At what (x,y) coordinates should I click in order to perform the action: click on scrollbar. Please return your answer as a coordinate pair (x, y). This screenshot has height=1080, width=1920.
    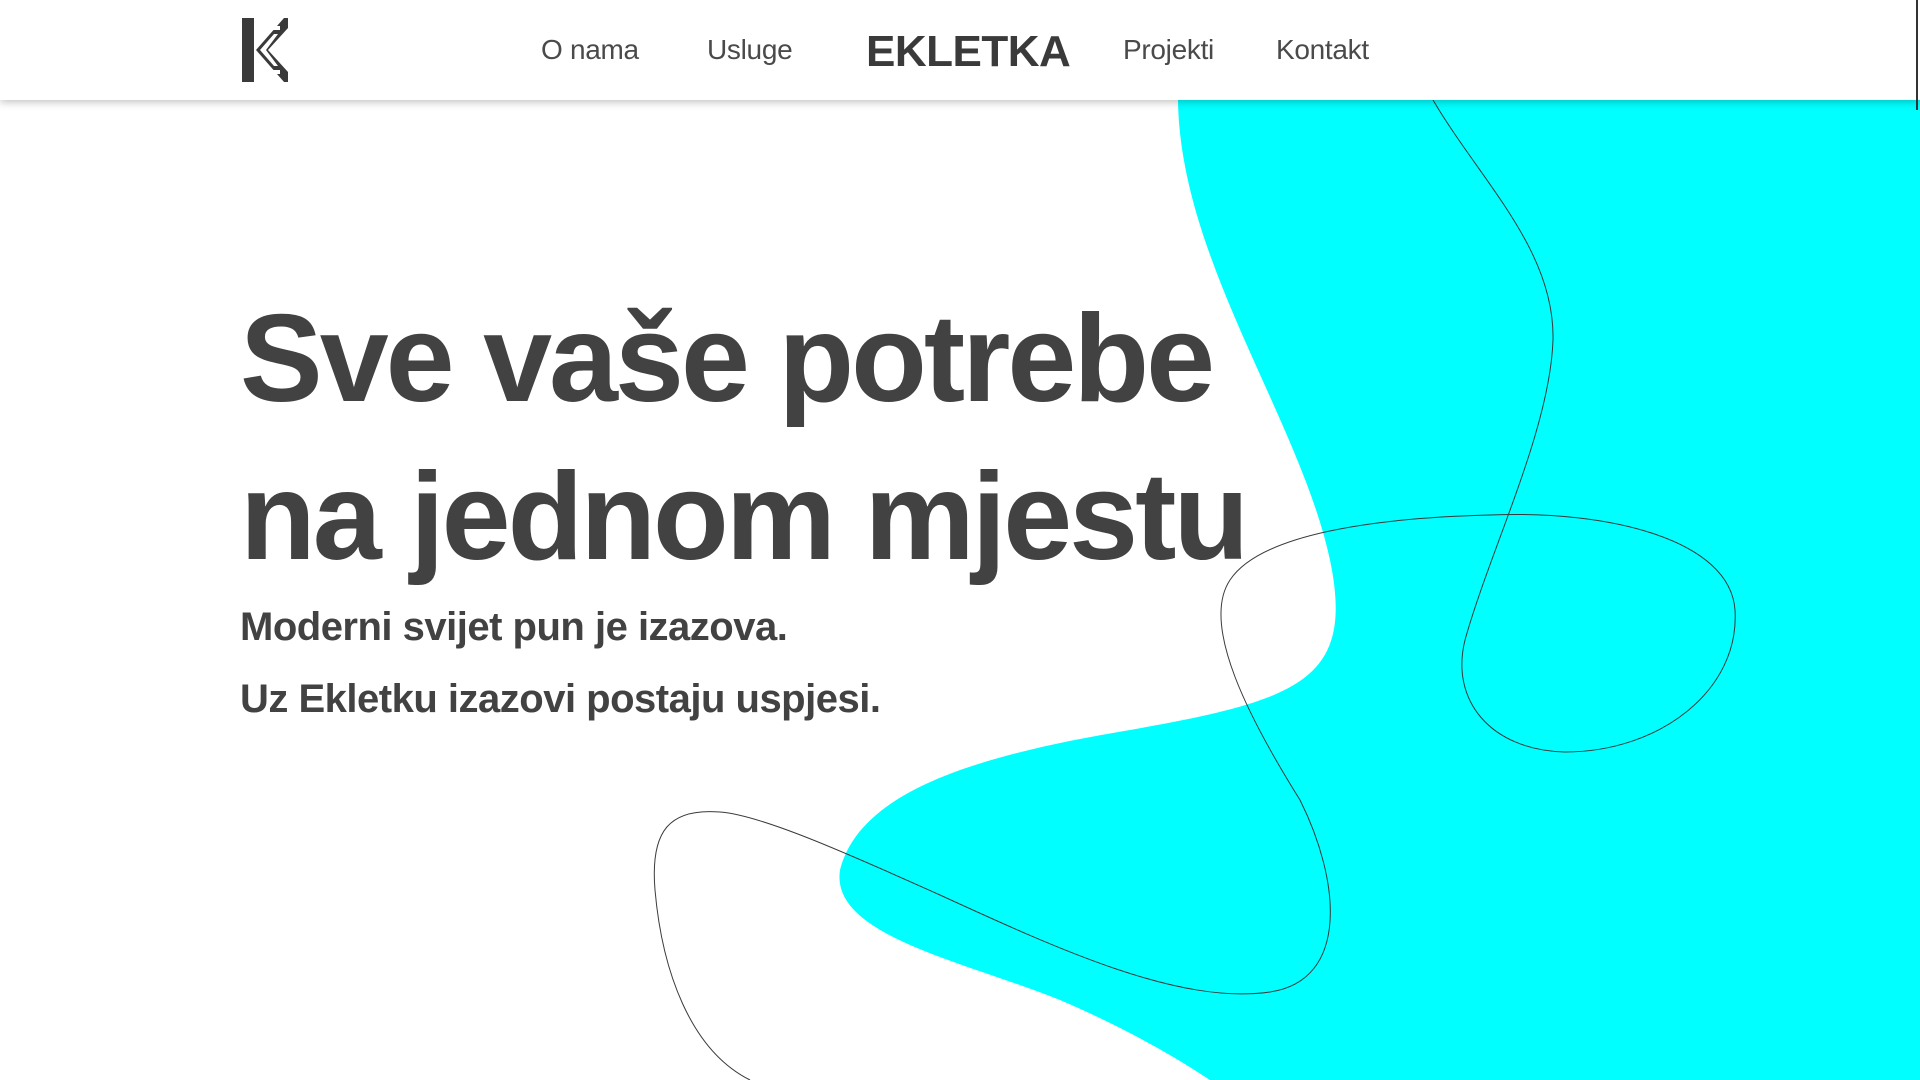
    Looking at the image, I should click on (1917, 55).